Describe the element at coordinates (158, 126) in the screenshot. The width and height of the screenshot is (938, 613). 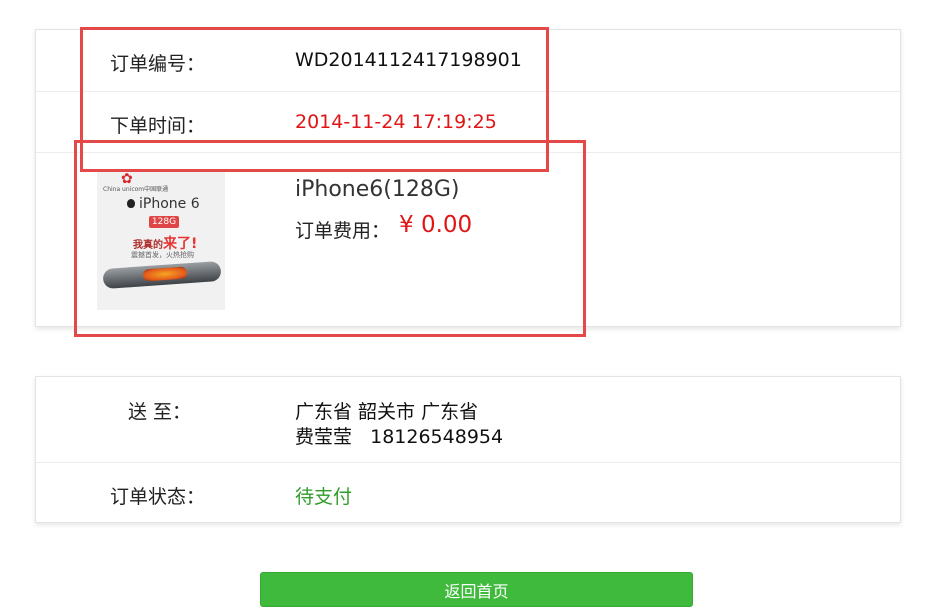
I see `order-time-label: 下单时间：` at that location.